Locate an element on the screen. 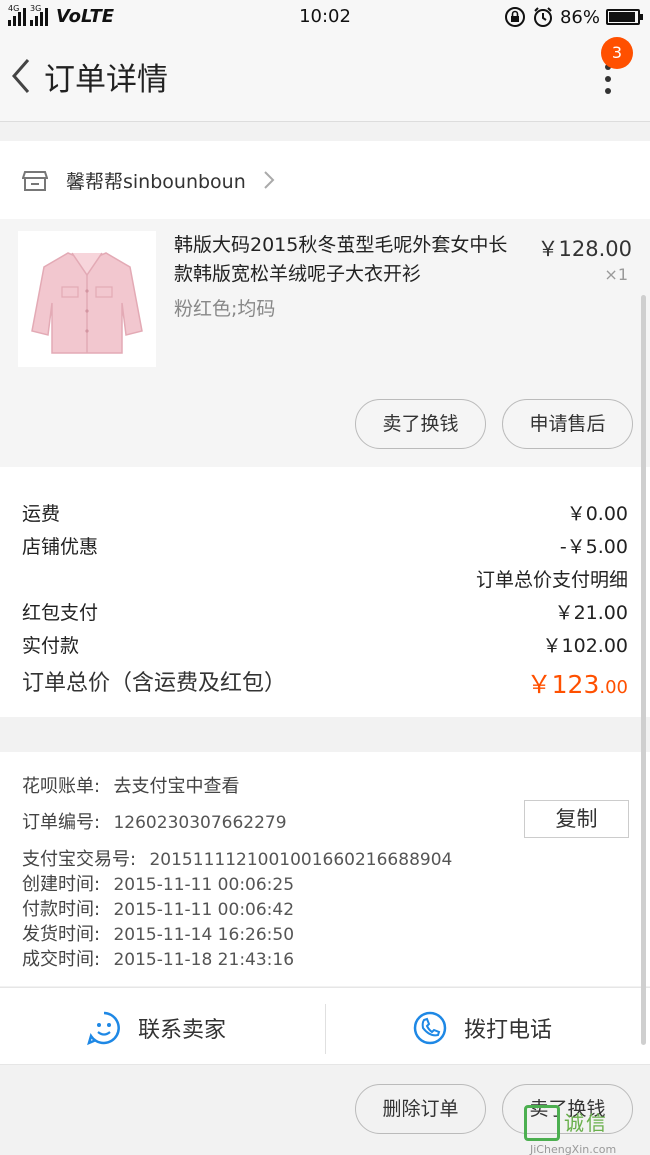 This screenshot has width=650, height=1155. rotation-lock-icon is located at coordinates (514, 17).